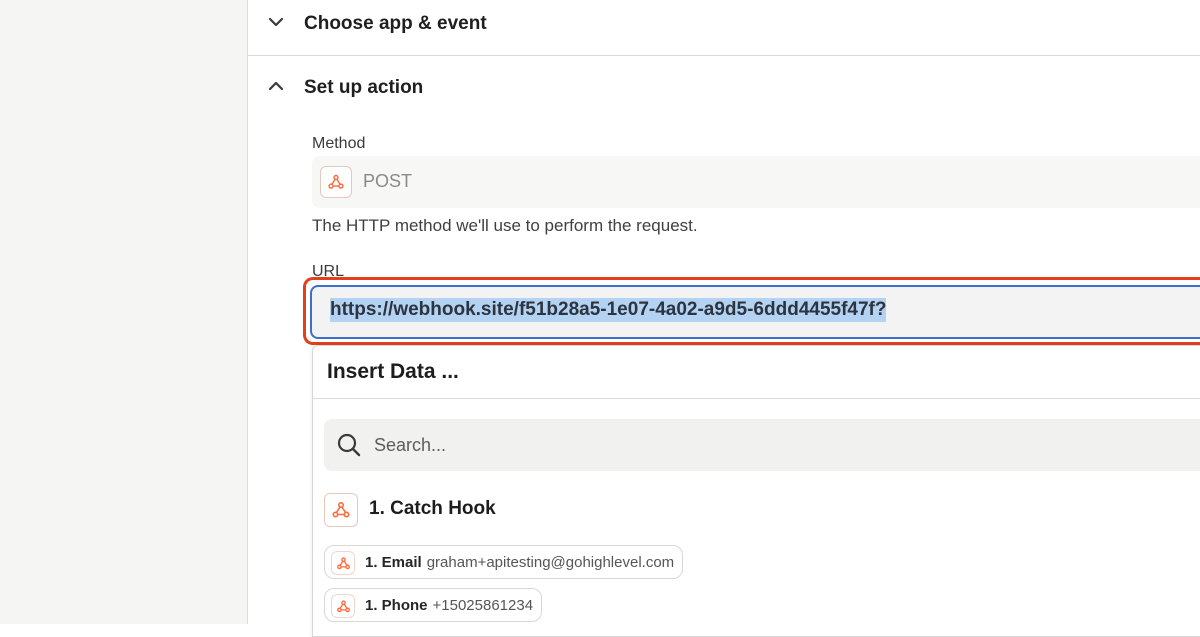 Image resolution: width=1200 pixels, height=637 pixels. Describe the element at coordinates (388, 181) in the screenshot. I see `method-value: POST` at that location.